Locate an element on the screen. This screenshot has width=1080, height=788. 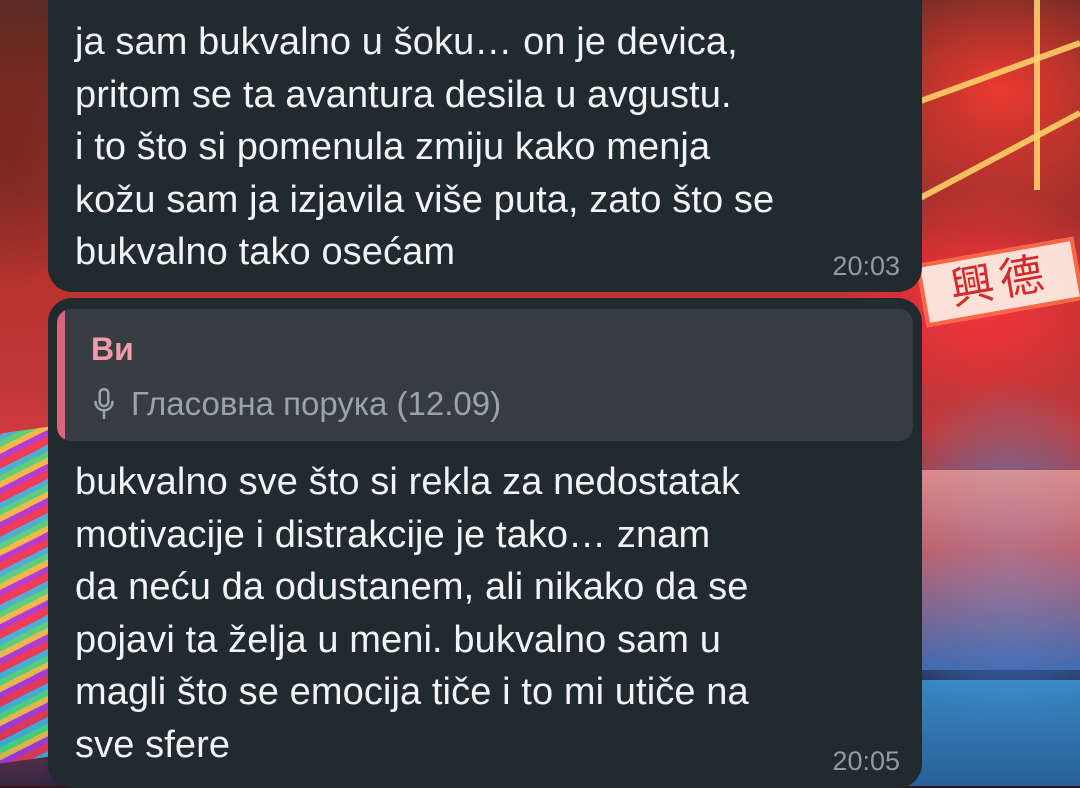
reply-voice-message: Гласовна порука (12.09) is located at coordinates (296, 404).